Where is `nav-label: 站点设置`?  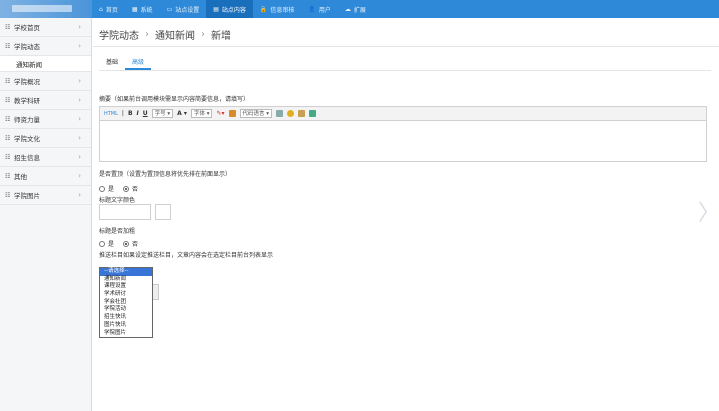 nav-label: 站点设置 is located at coordinates (187, 10).